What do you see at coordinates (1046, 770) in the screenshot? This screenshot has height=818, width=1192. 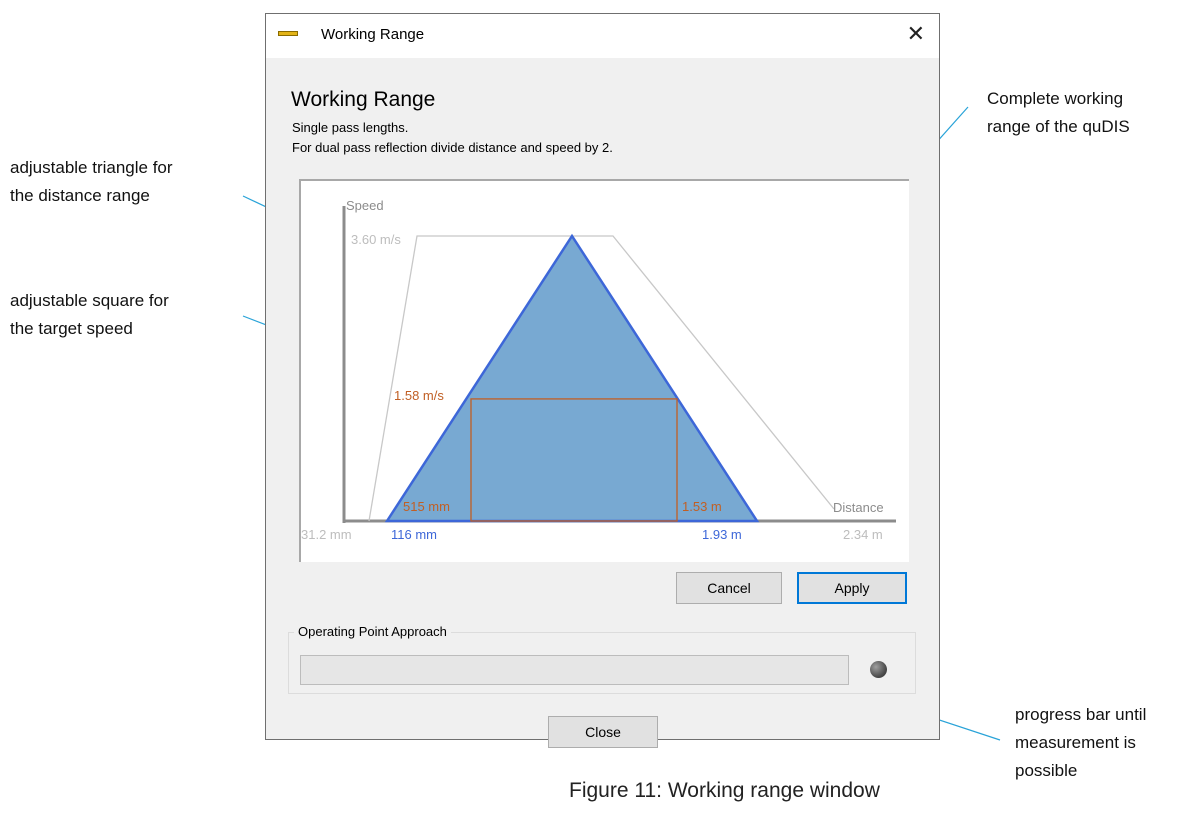 I see `annotation-progress-line3: possible` at bounding box center [1046, 770].